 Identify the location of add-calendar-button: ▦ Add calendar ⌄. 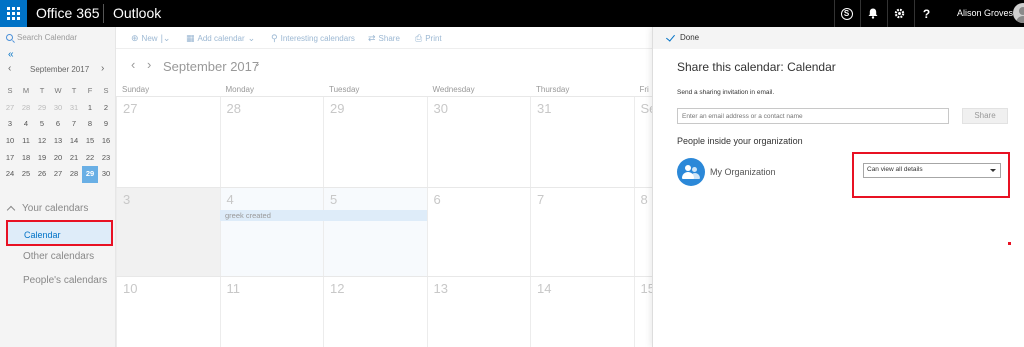
(220, 38).